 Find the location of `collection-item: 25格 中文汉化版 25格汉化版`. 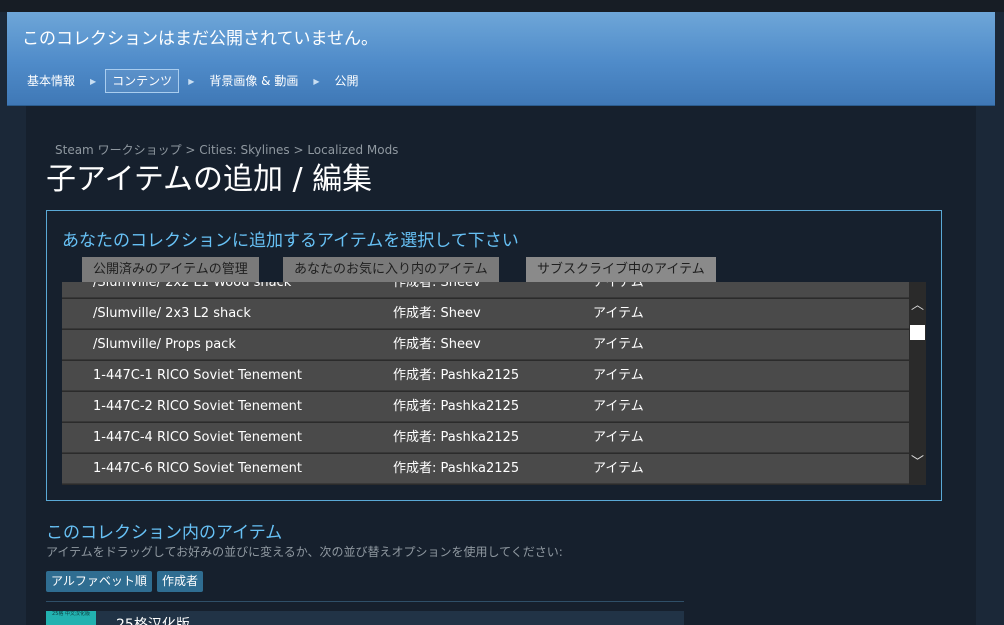

collection-item: 25格 中文汉化版 25格汉化版 is located at coordinates (365, 618).